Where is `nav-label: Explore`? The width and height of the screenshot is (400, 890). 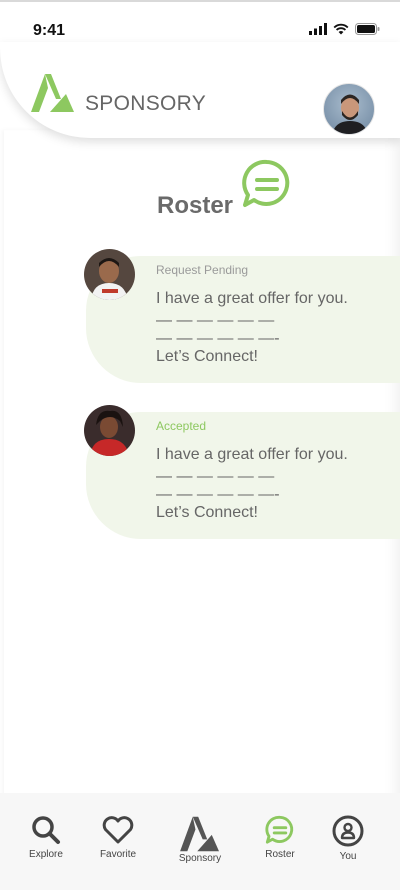
nav-label: Explore is located at coordinates (46, 854).